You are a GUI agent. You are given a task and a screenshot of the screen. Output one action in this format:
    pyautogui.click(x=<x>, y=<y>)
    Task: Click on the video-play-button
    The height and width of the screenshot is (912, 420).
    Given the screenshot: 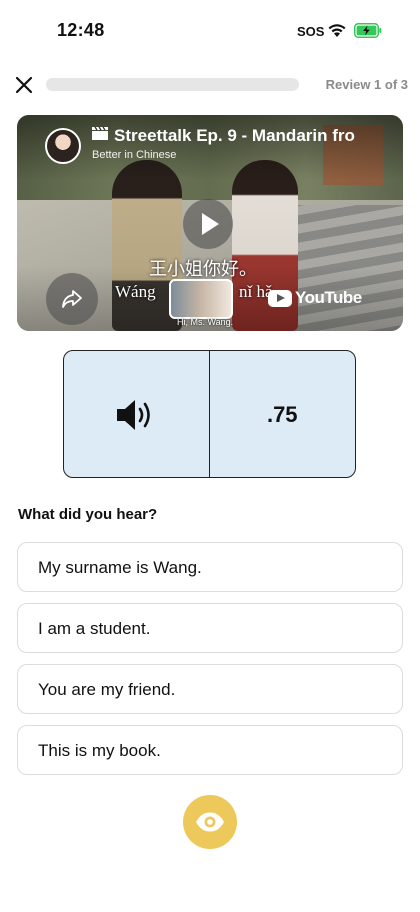 What is the action you would take?
    pyautogui.click(x=208, y=224)
    